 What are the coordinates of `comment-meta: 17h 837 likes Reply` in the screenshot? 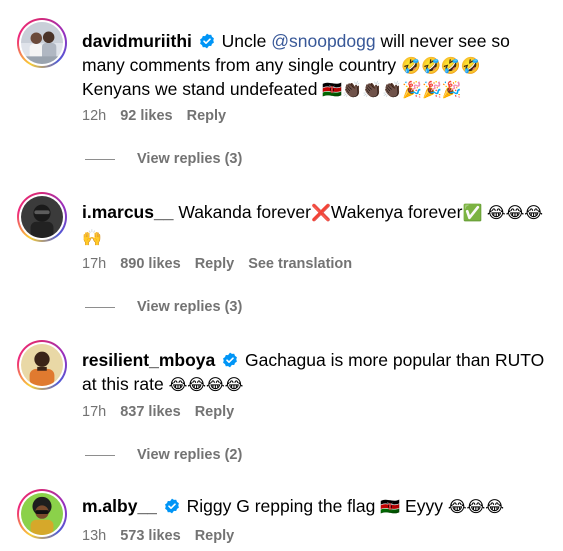 It's located at (158, 412).